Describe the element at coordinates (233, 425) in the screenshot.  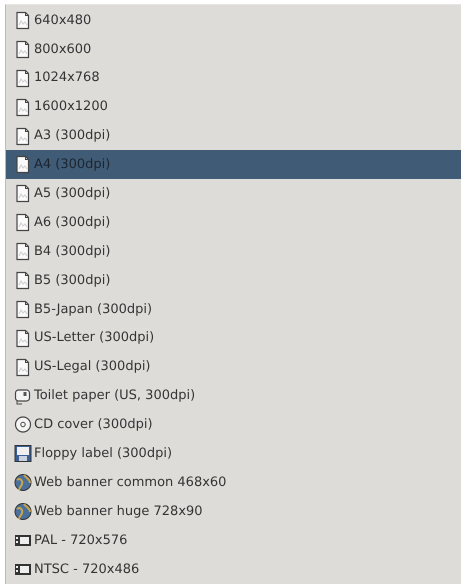
I see `template-item: CD cover (300dpi)` at that location.